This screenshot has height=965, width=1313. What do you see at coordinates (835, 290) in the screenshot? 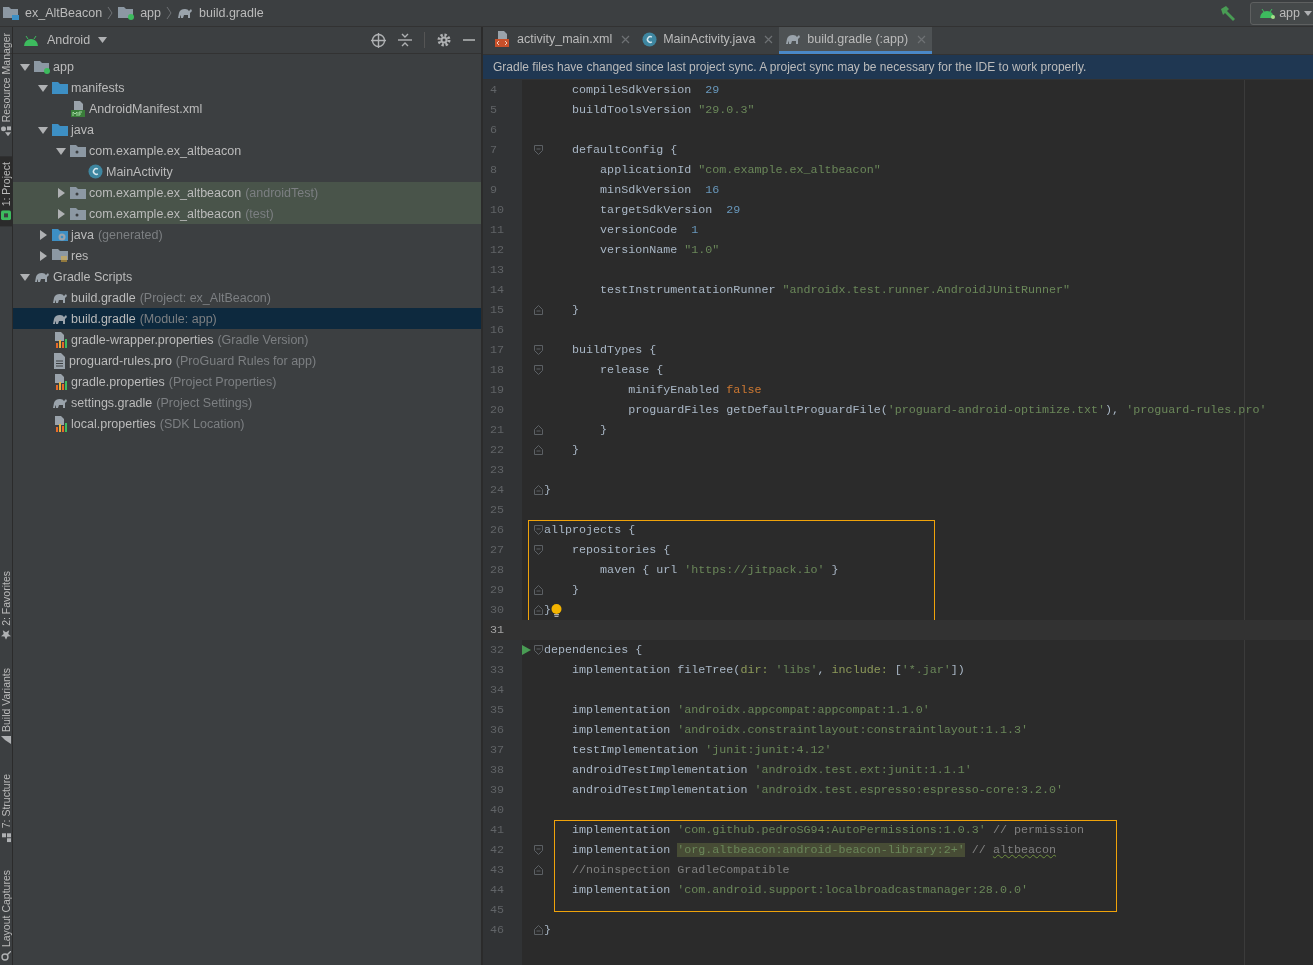
I see `code-line: testInstrumentationRunner "androidx.test.runner.AndroidJUnitRunner"` at bounding box center [835, 290].